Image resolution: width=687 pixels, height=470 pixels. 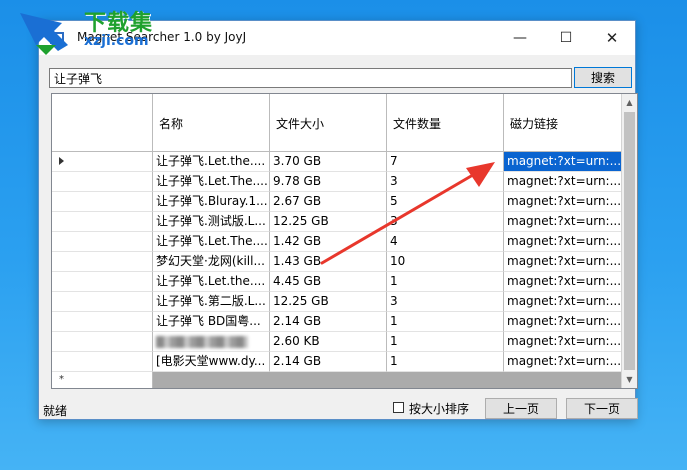 What do you see at coordinates (328, 123) in the screenshot?
I see `column-header-size: 文件大小` at bounding box center [328, 123].